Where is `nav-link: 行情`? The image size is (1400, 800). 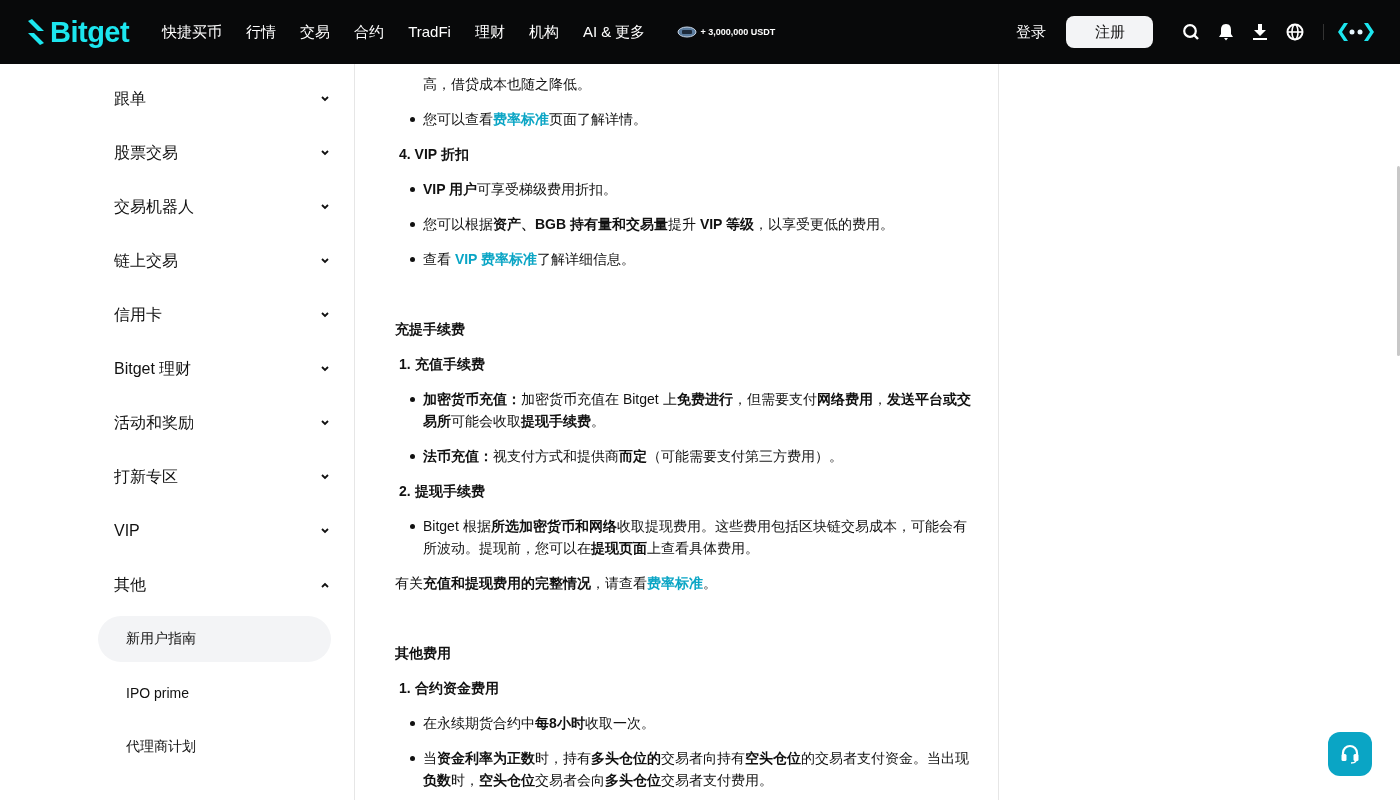 nav-link: 行情 is located at coordinates (261, 32).